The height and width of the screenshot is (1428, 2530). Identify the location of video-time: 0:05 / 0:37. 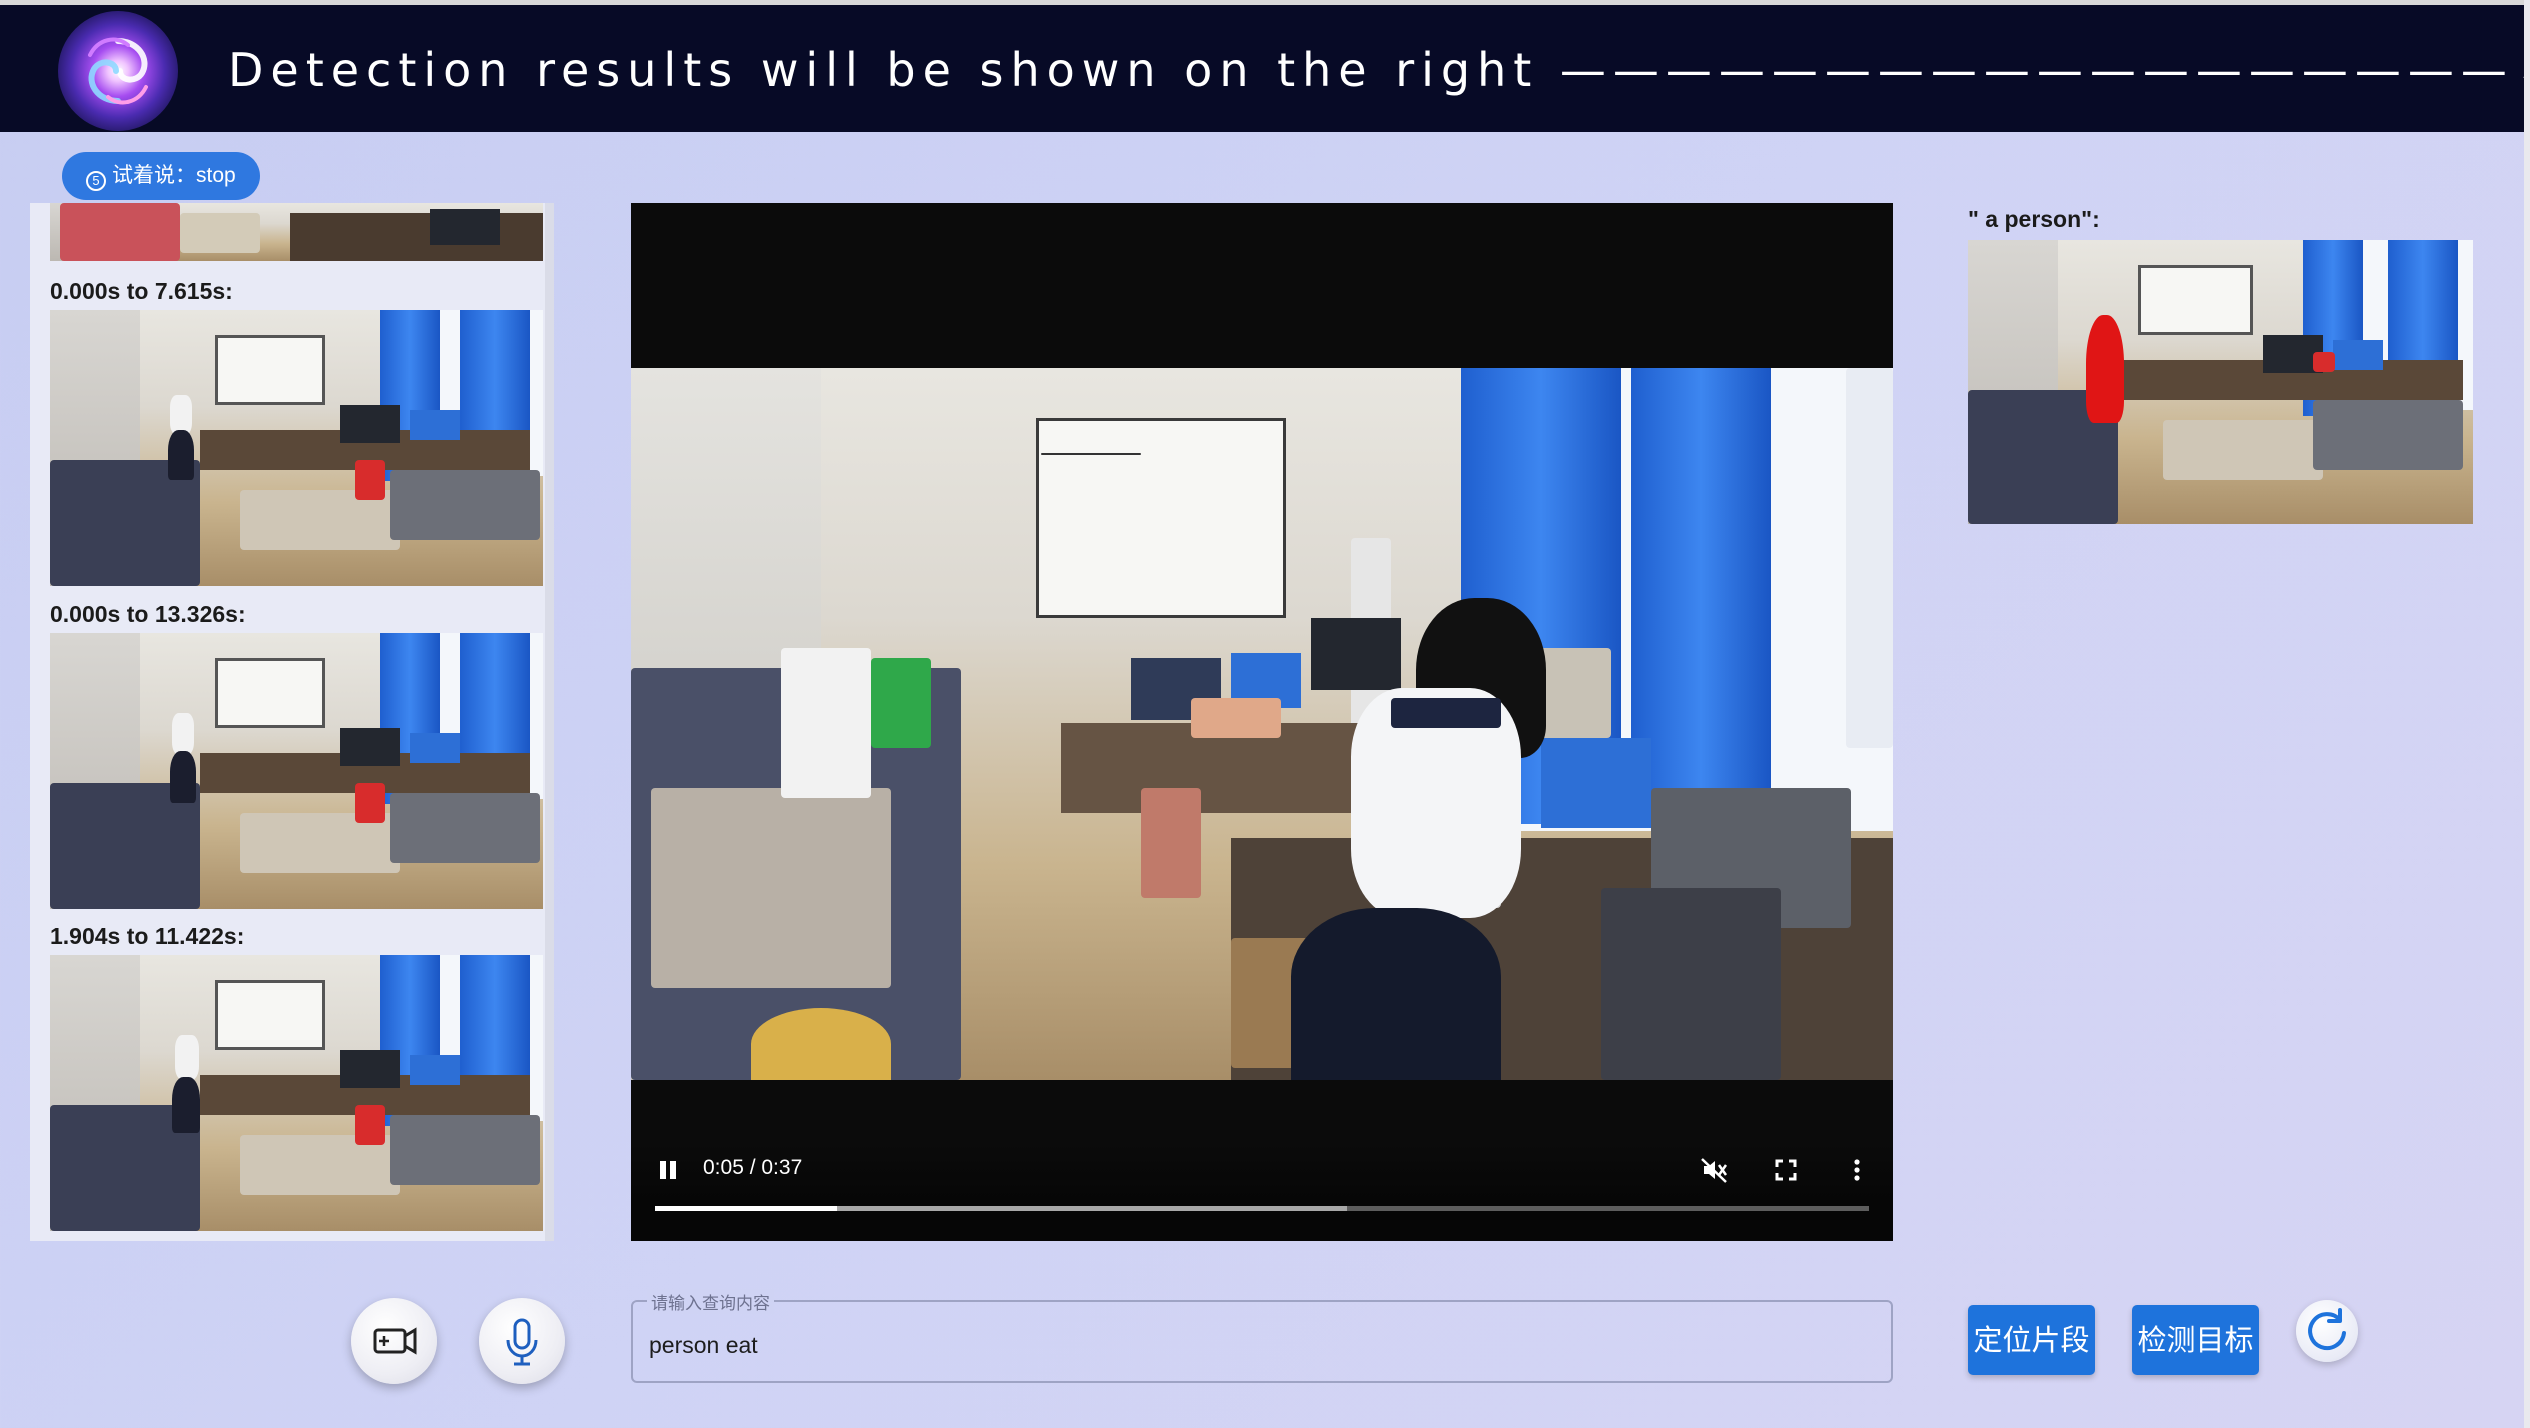
(753, 1167).